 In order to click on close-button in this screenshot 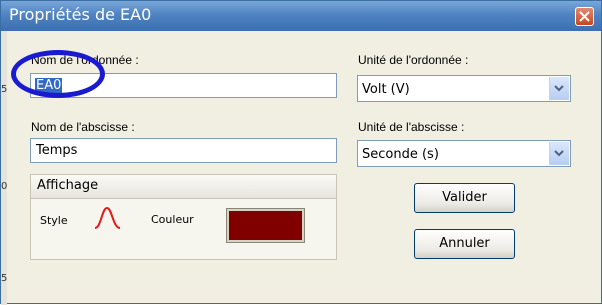, I will do `click(584, 16)`.